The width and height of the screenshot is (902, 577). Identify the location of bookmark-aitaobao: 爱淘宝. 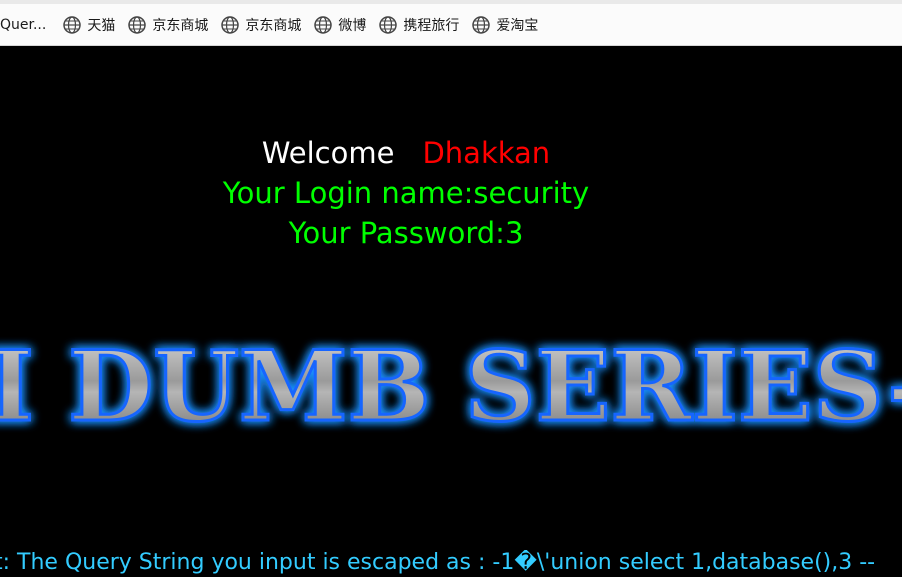
(504, 25).